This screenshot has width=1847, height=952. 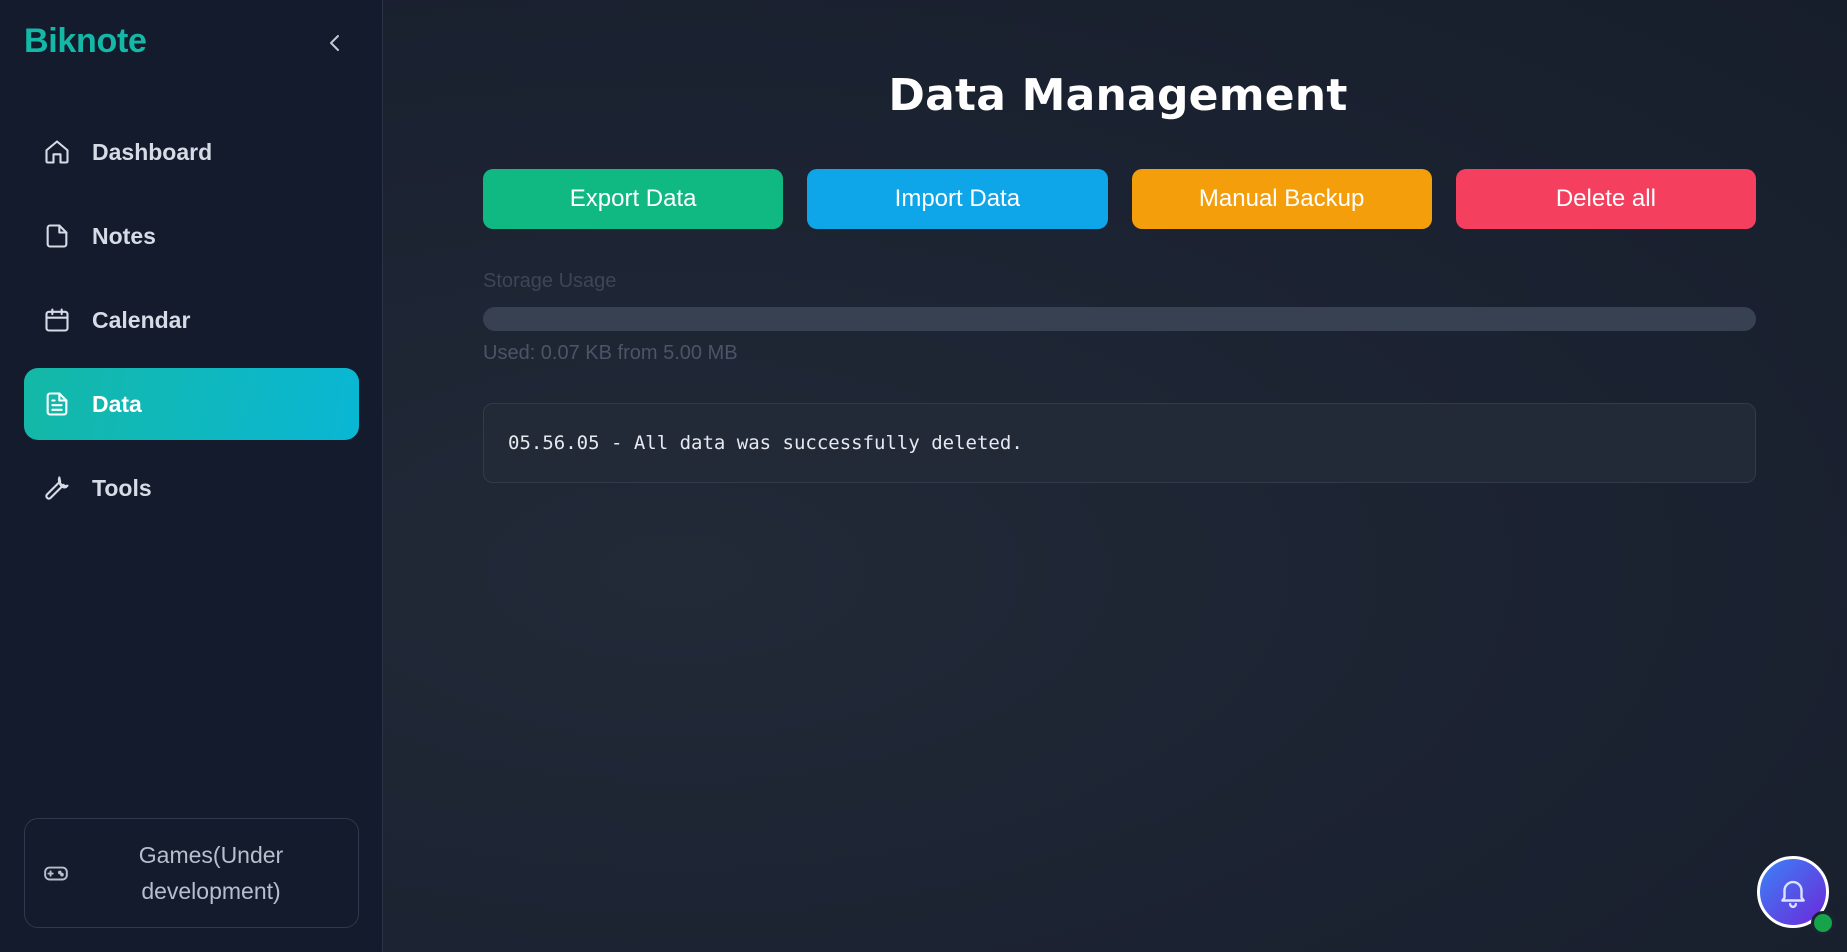 I want to click on storage-progress-bar, so click(x=1119, y=319).